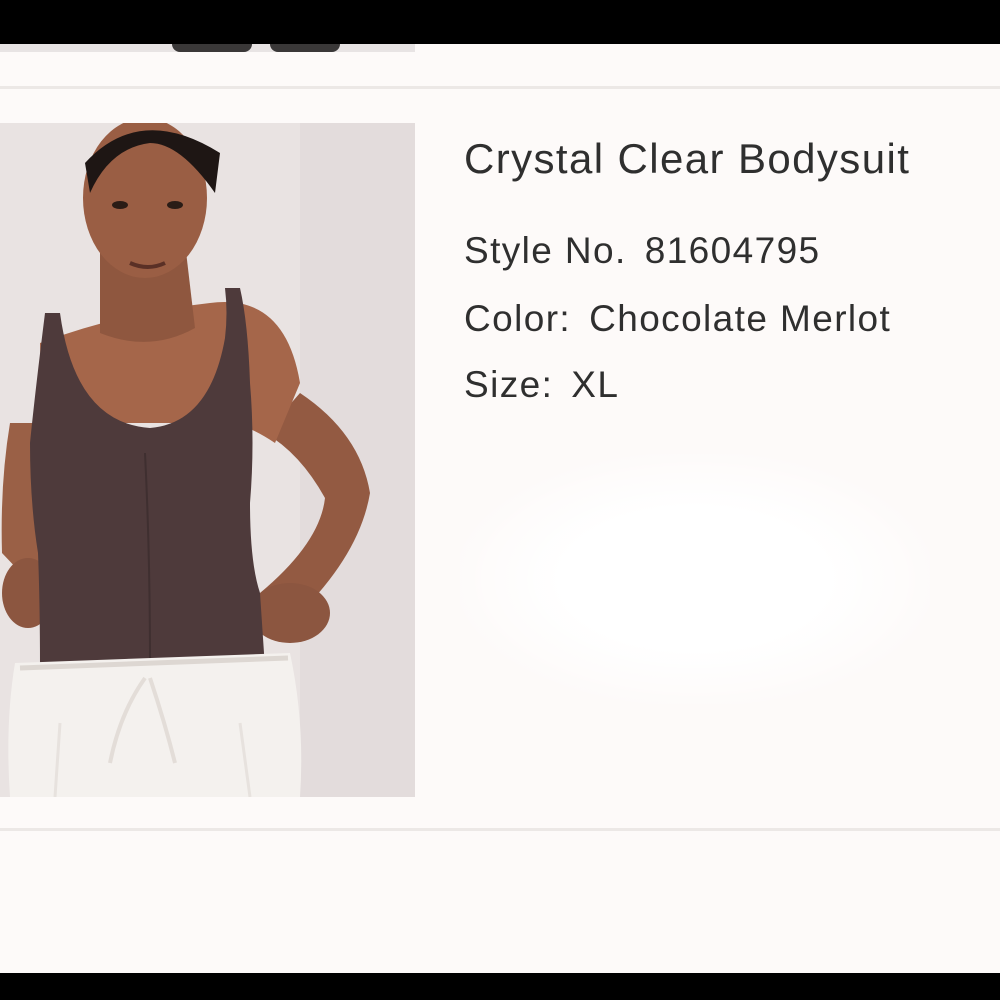 The image size is (1000, 1000). I want to click on style-number-value: 81604795, so click(732, 250).